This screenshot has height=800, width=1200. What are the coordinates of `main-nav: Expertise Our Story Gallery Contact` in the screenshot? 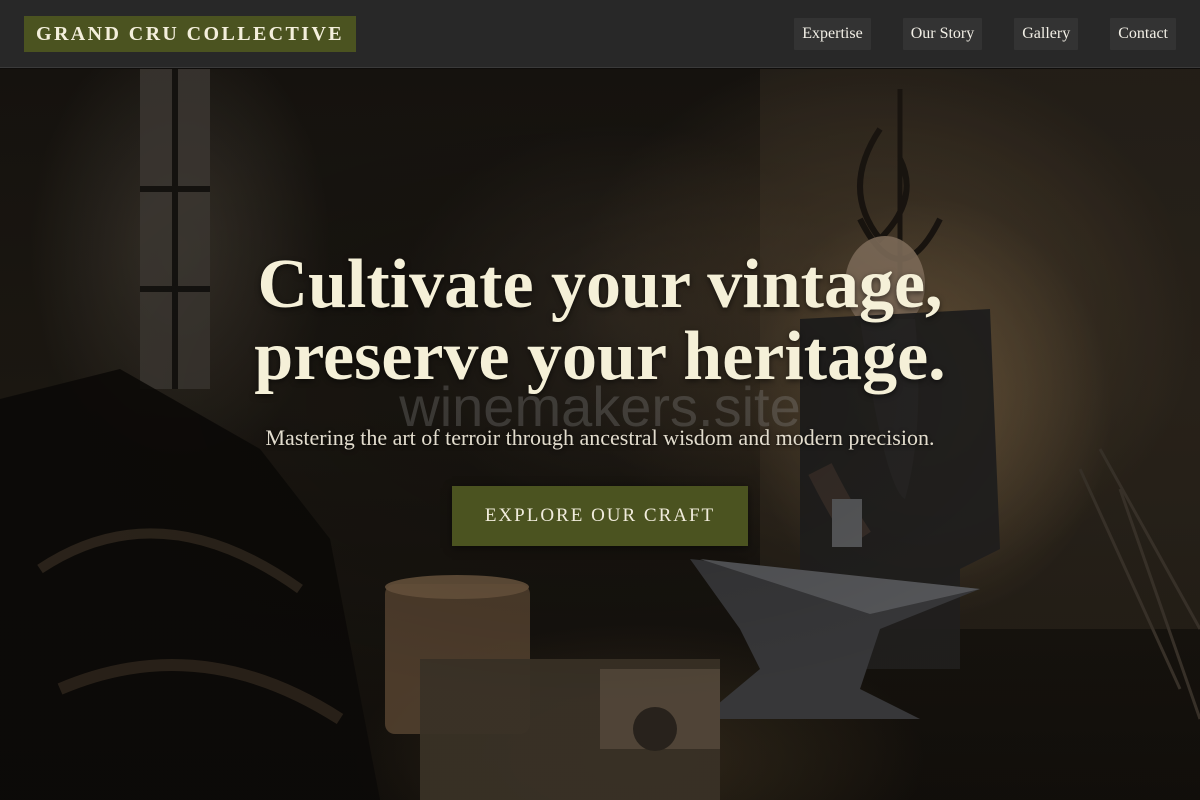 It's located at (985, 34).